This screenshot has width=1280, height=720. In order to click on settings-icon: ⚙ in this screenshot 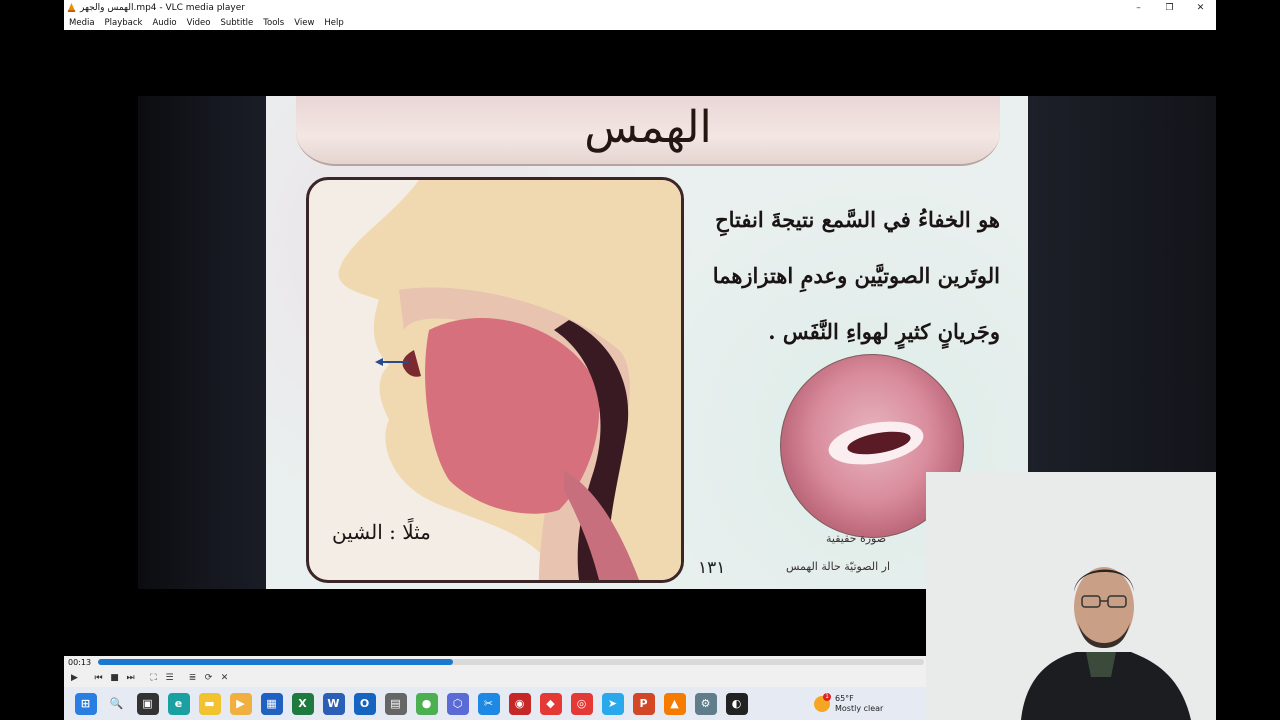, I will do `click(705, 703)`.